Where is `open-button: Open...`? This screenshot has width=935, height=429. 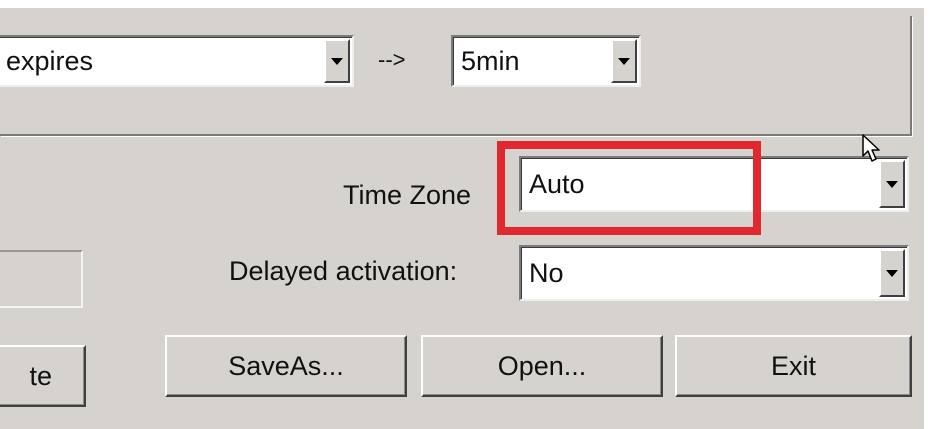 open-button: Open... is located at coordinates (542, 366).